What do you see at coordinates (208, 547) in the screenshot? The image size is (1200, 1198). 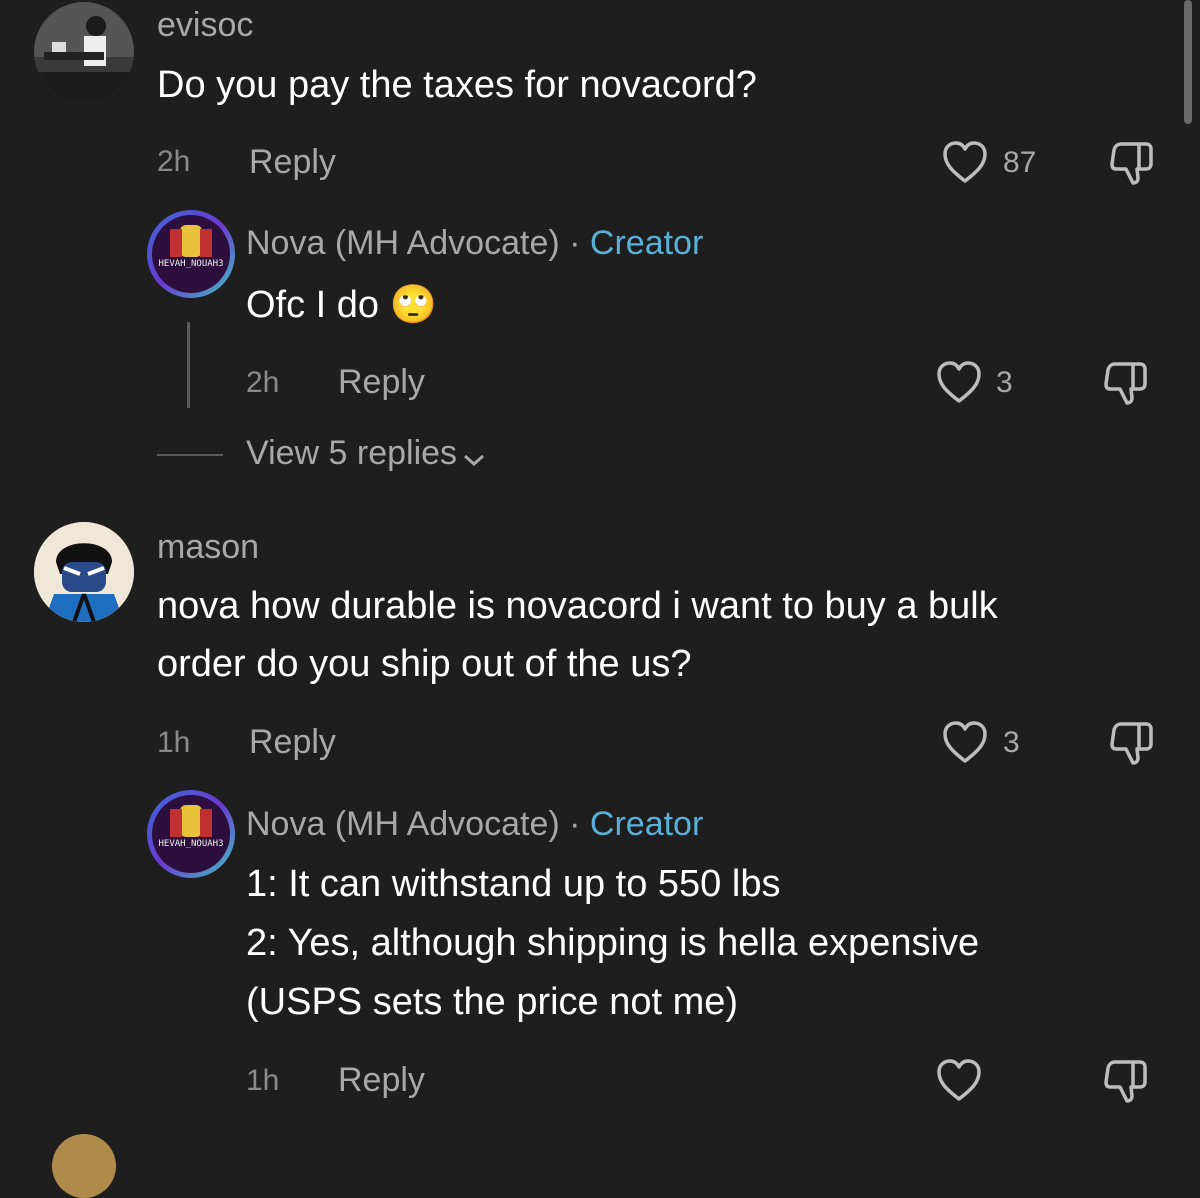 I see `comment-username: mason` at bounding box center [208, 547].